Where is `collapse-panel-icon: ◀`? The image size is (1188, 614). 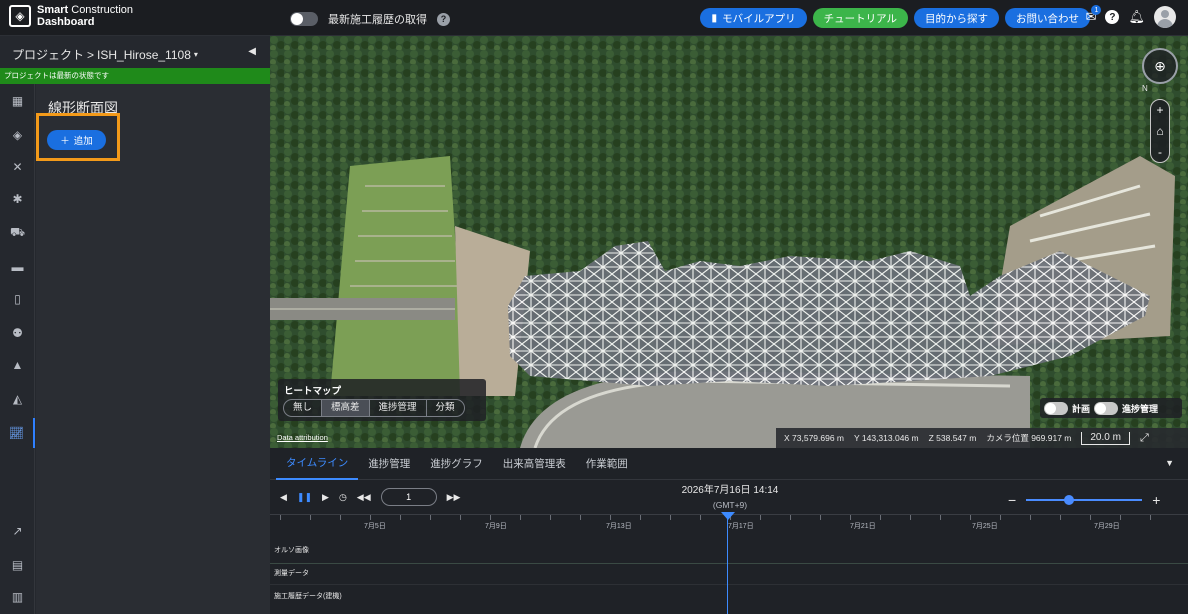
collapse-panel-icon: ◀ is located at coordinates (252, 51).